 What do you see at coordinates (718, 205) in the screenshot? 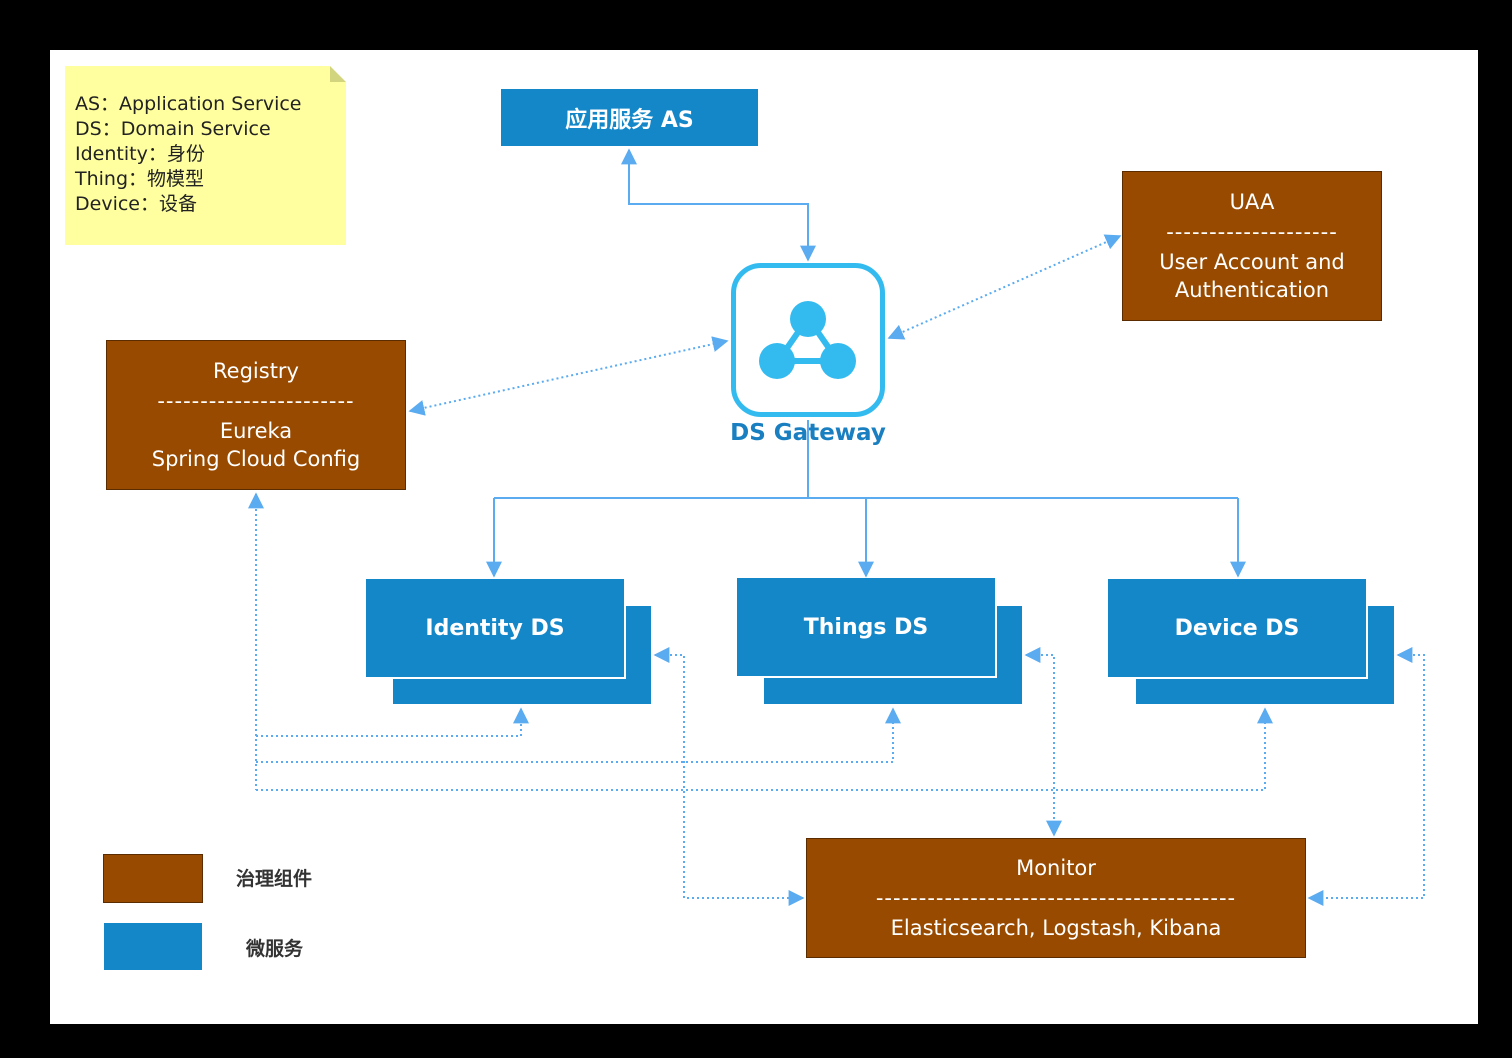
I see `as-gateway-connector` at bounding box center [718, 205].